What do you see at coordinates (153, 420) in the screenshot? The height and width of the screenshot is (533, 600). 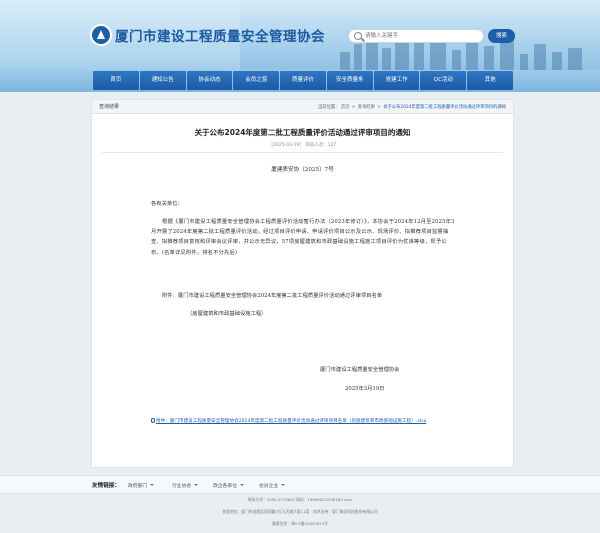 I see `paperclip-icon` at bounding box center [153, 420].